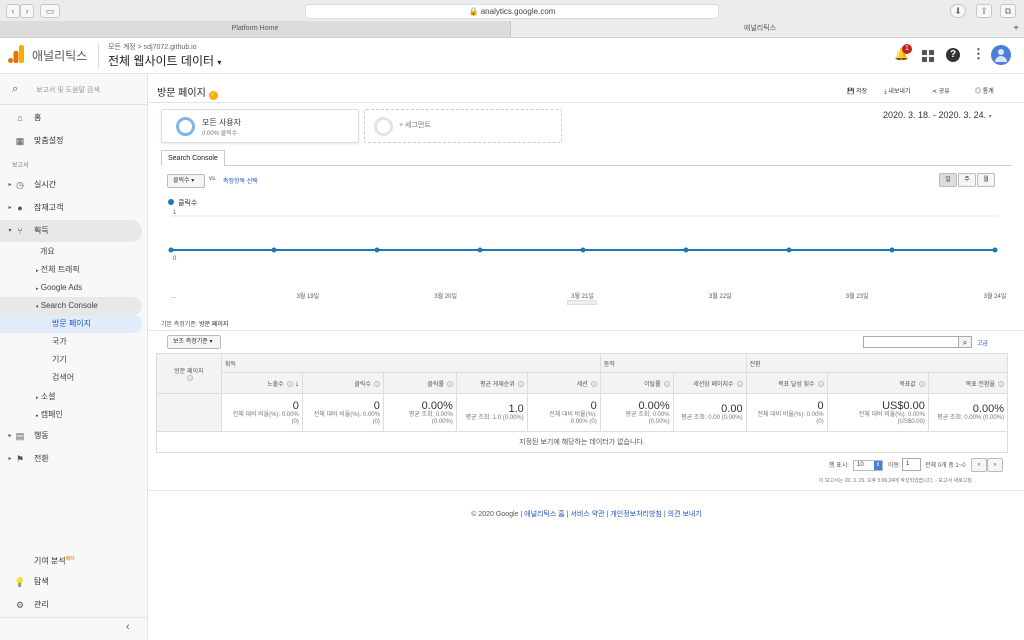 Image resolution: width=1024 pixels, height=640 pixels. What do you see at coordinates (71, 436) in the screenshot?
I see `nav-behavior: ▸ ▤ 행동` at bounding box center [71, 436].